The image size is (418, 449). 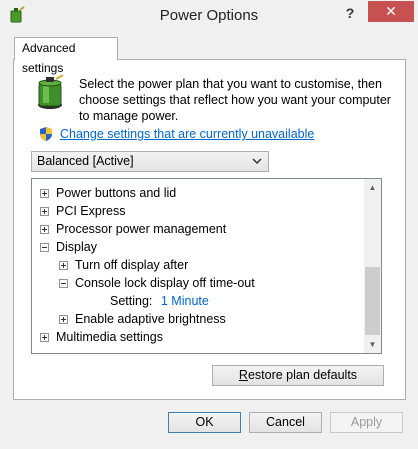 I want to click on power-plan-value: Balanced [Active], so click(x=85, y=161).